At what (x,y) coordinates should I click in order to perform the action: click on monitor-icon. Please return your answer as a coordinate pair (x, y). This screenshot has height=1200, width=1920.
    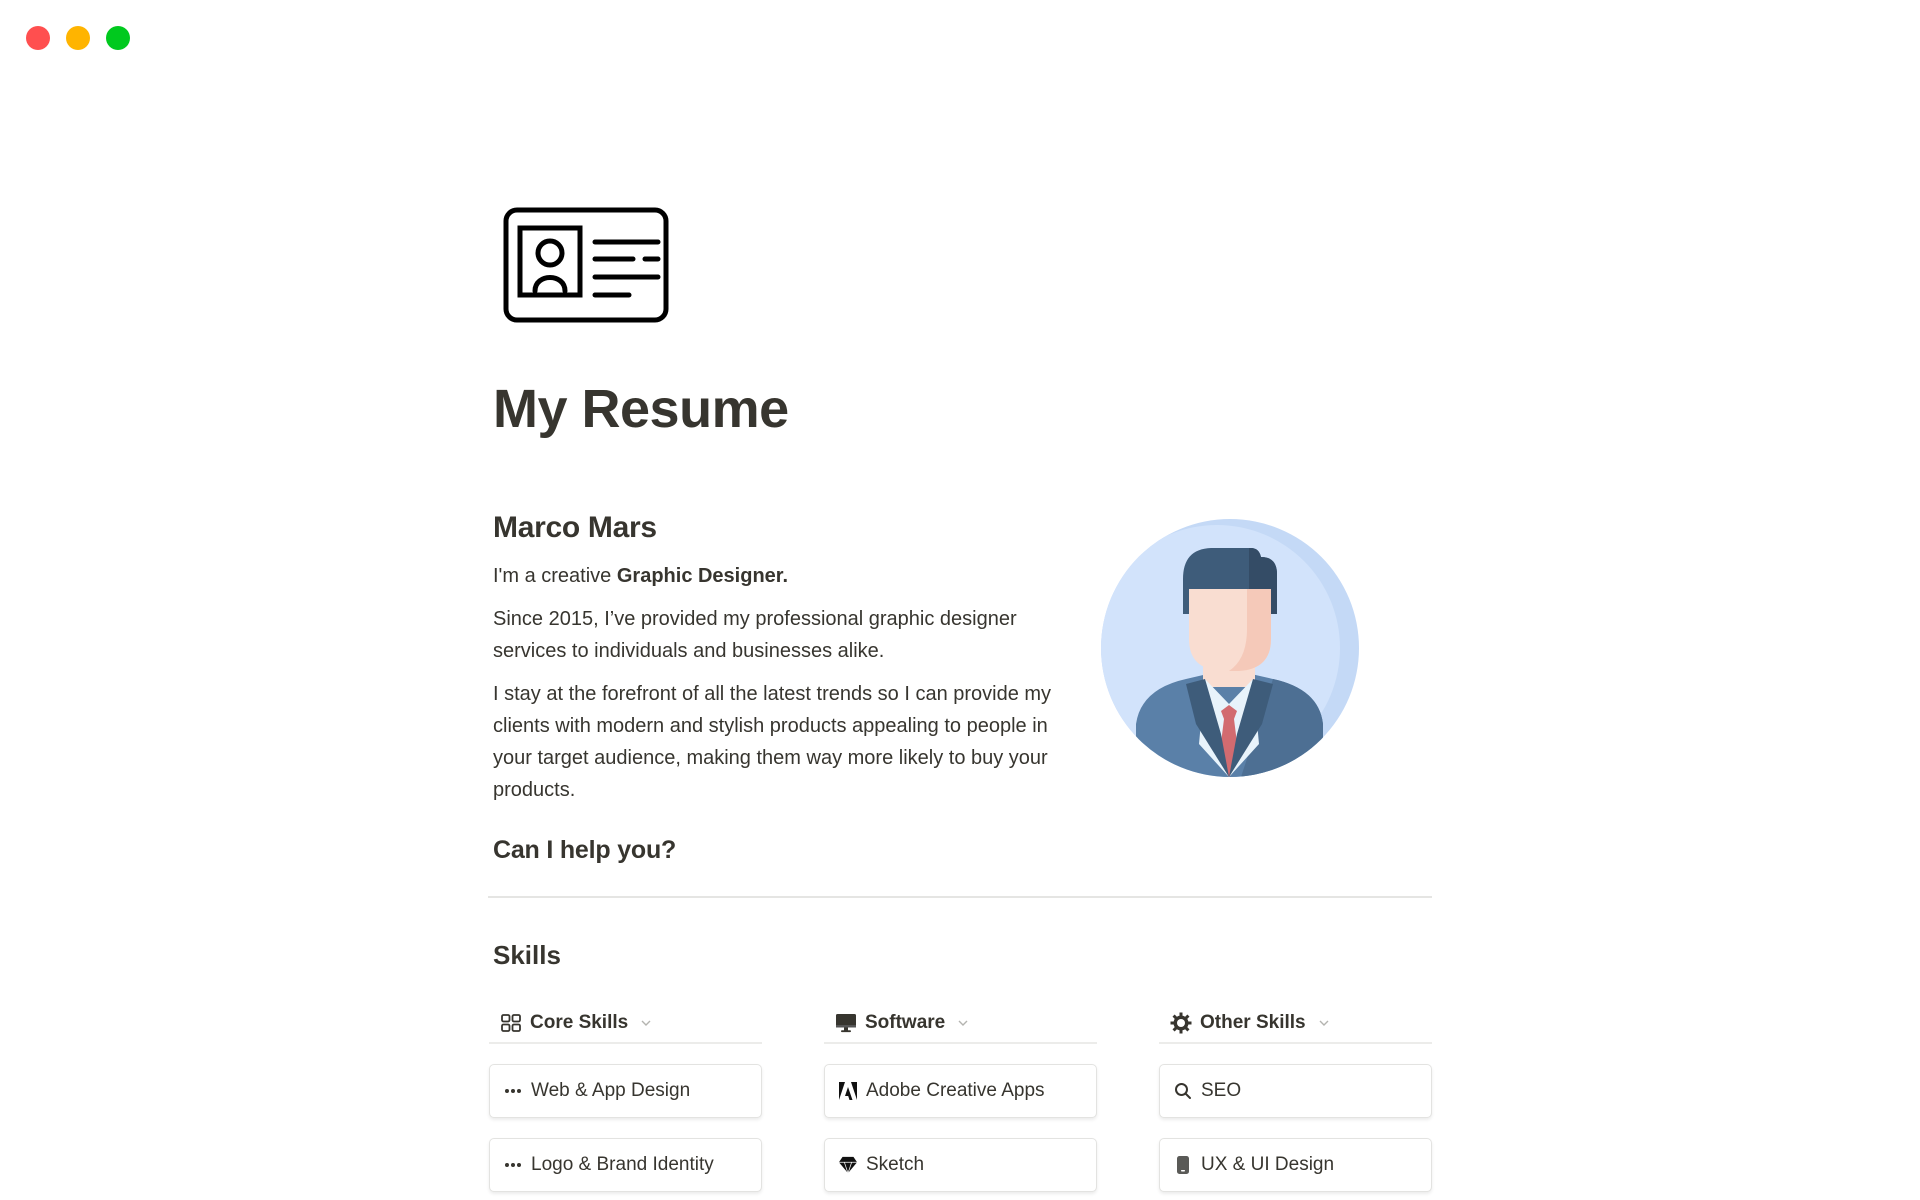
    Looking at the image, I should click on (846, 1023).